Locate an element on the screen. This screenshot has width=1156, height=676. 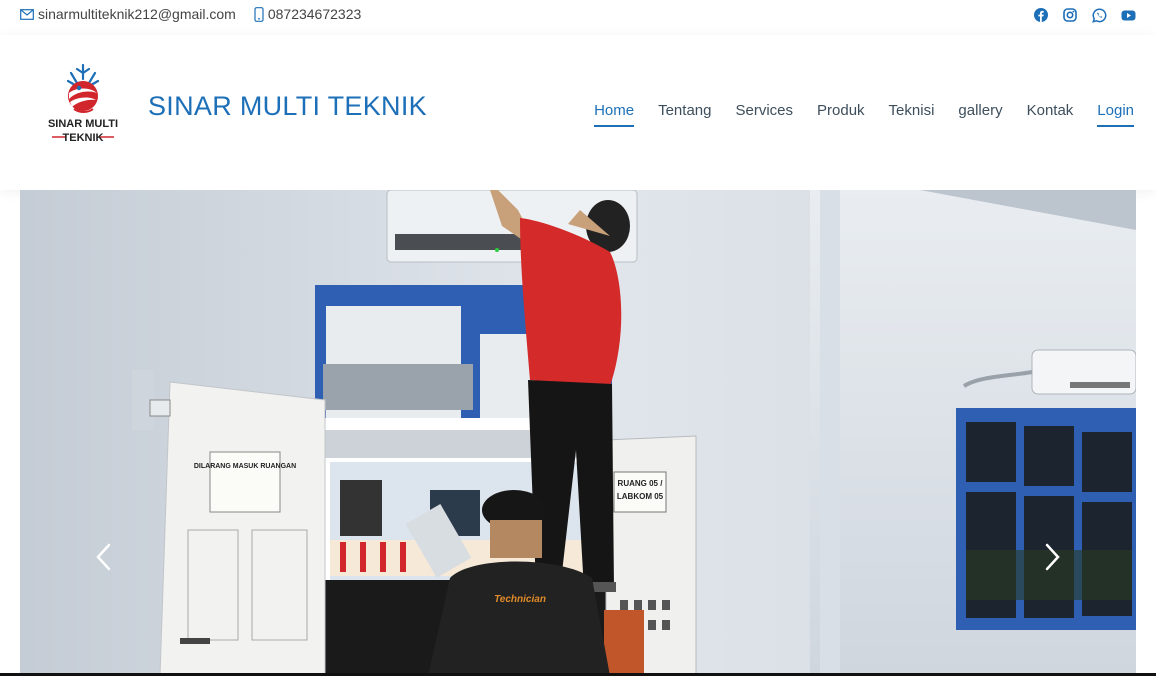
nav-teknisi: Teknisi is located at coordinates (912, 114).